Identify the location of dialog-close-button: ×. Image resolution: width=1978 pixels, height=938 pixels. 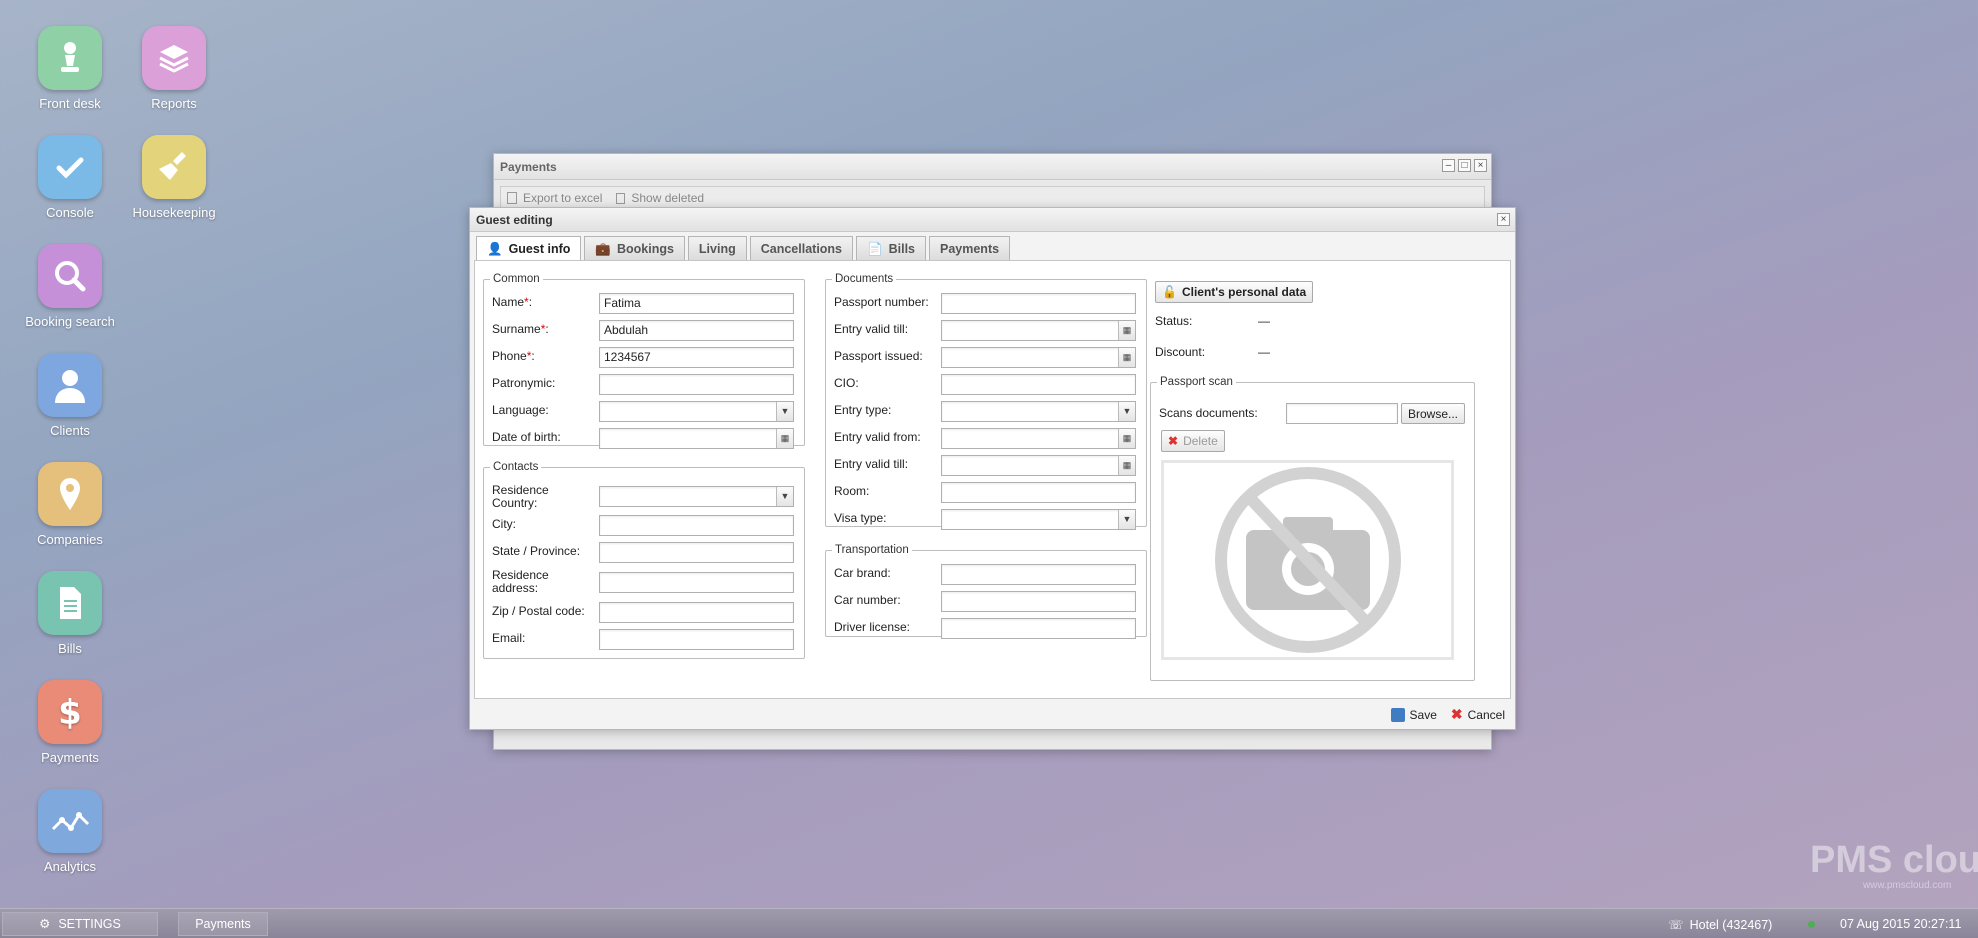
(1503, 219).